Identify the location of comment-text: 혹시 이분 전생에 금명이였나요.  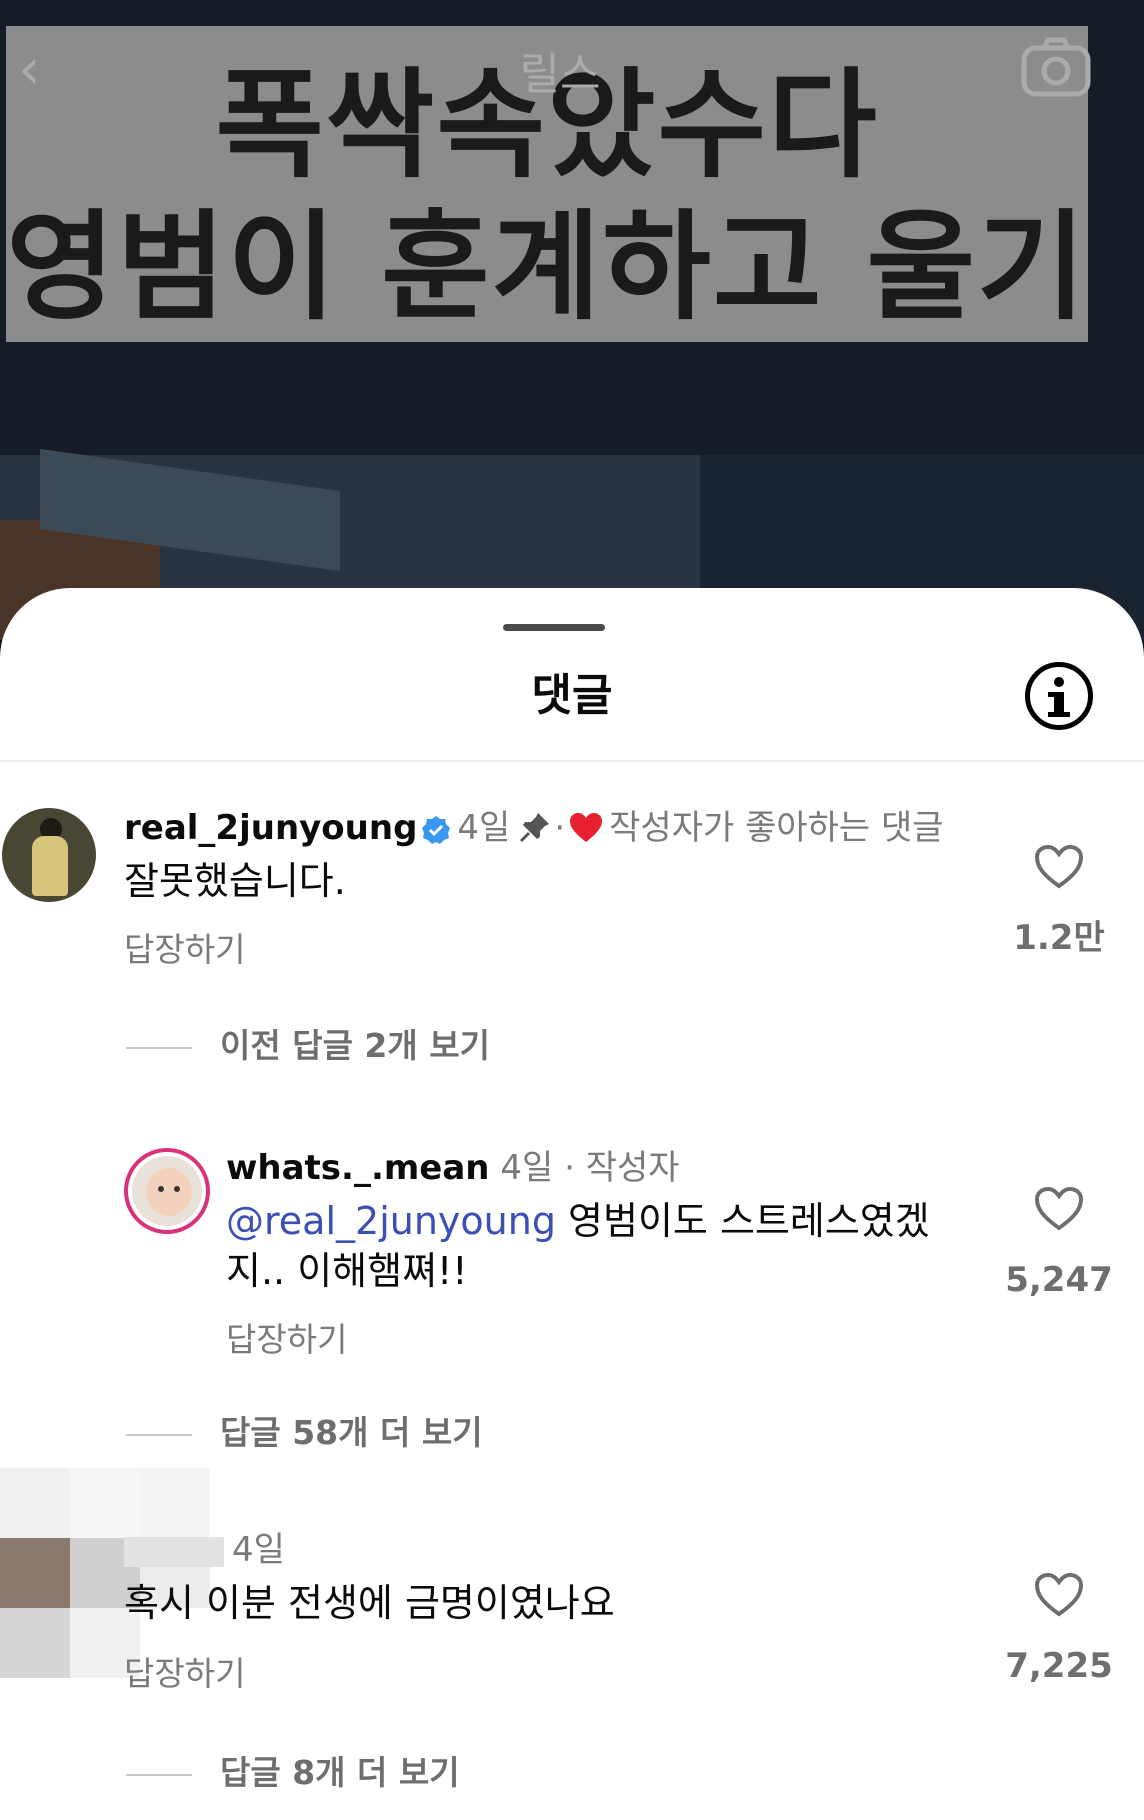
(369, 1603).